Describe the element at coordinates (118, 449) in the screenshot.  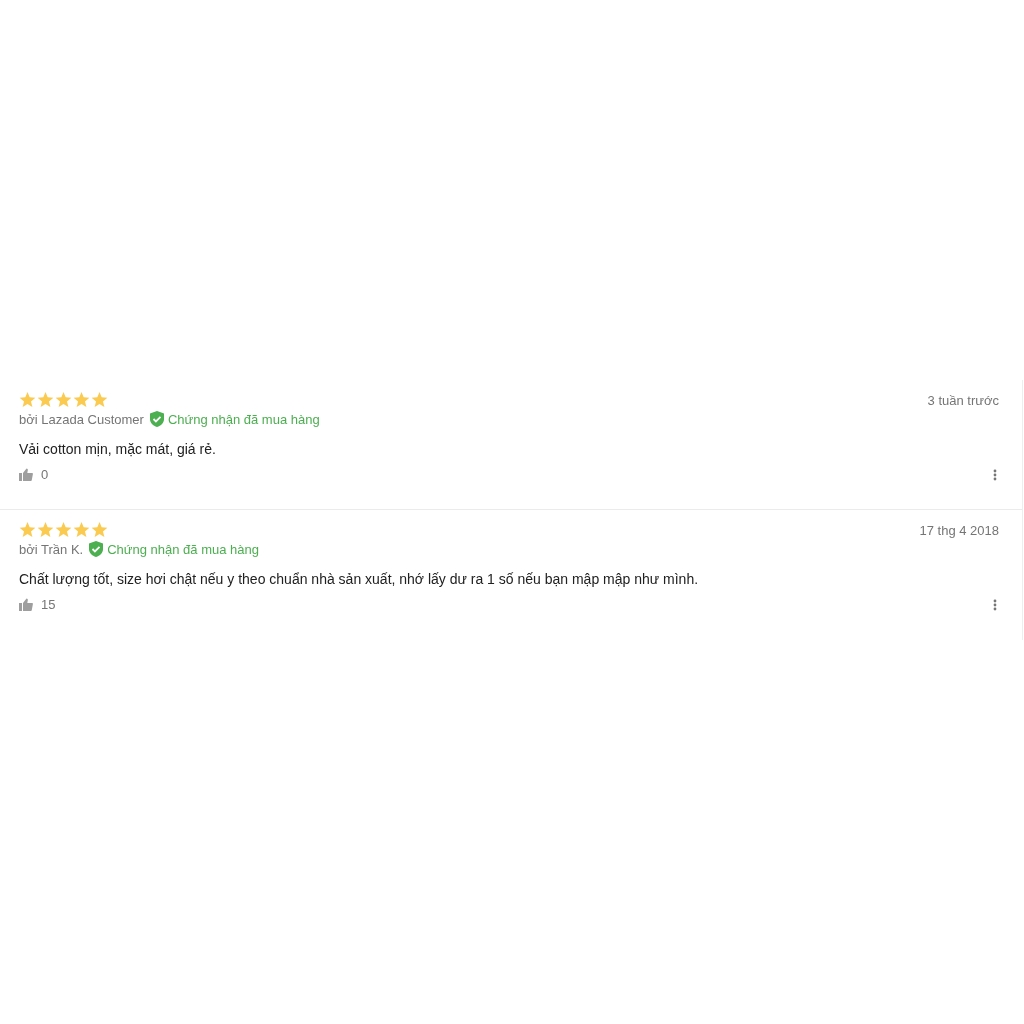
I see `review-text: Vải cotton mịn, mặc mát, giá rẻ.` at that location.